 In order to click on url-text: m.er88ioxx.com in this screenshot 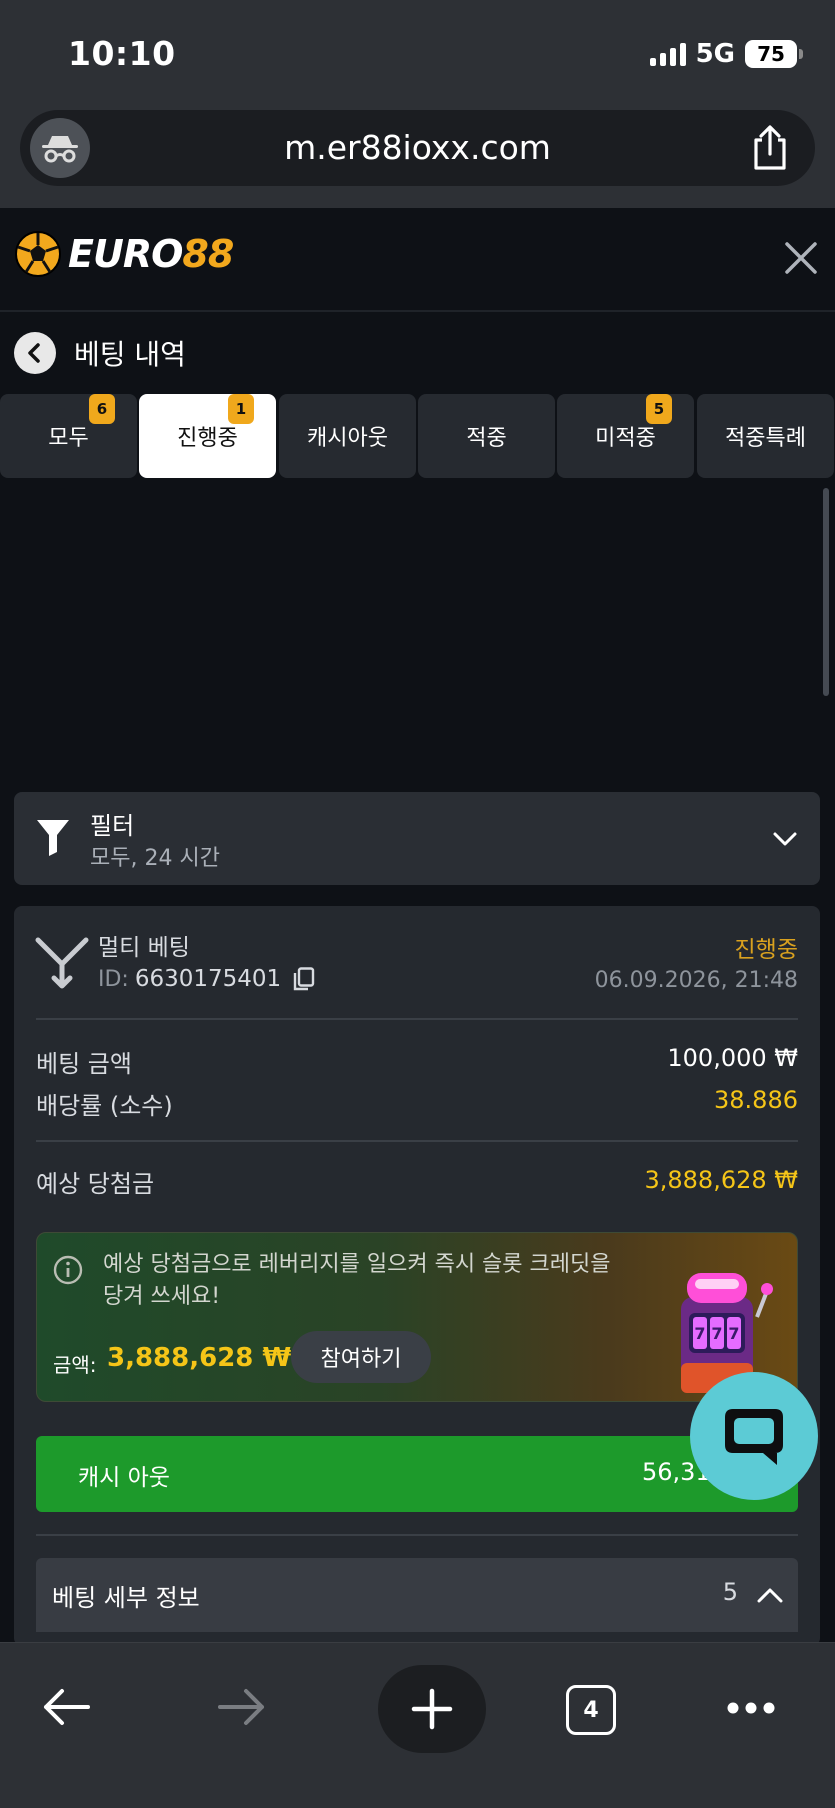, I will do `click(417, 147)`.